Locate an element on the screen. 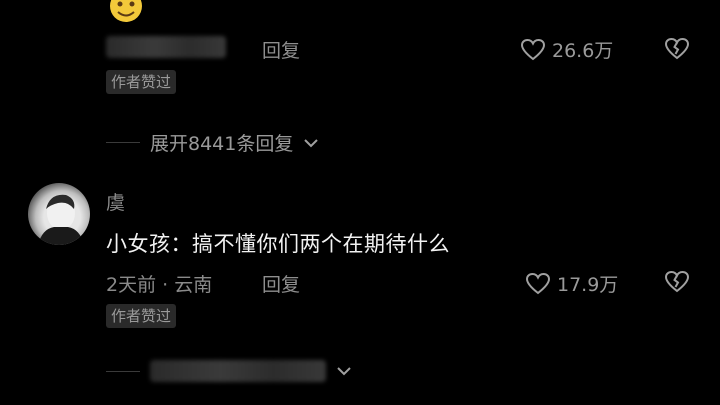 The height and width of the screenshot is (405, 720). like-button: 17.9万 is located at coordinates (571, 283).